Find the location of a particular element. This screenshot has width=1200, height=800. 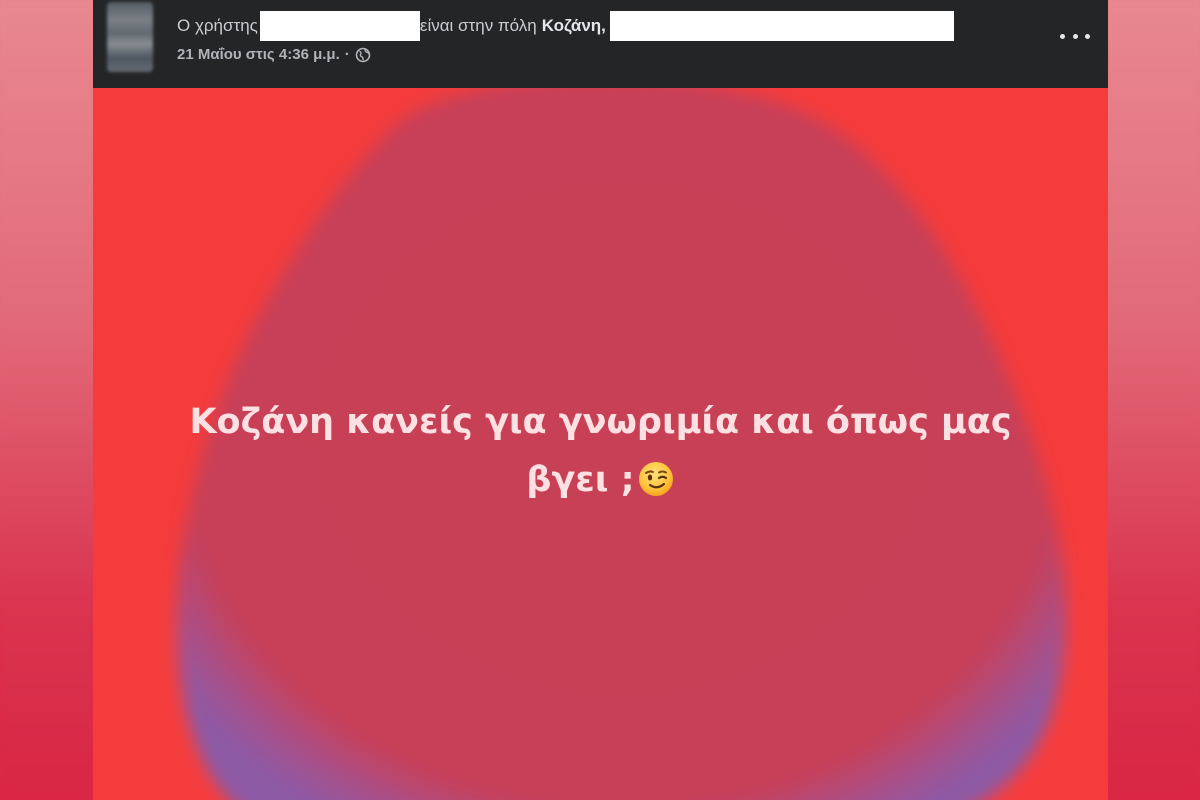

background-right-blur is located at coordinates (1154, 400).